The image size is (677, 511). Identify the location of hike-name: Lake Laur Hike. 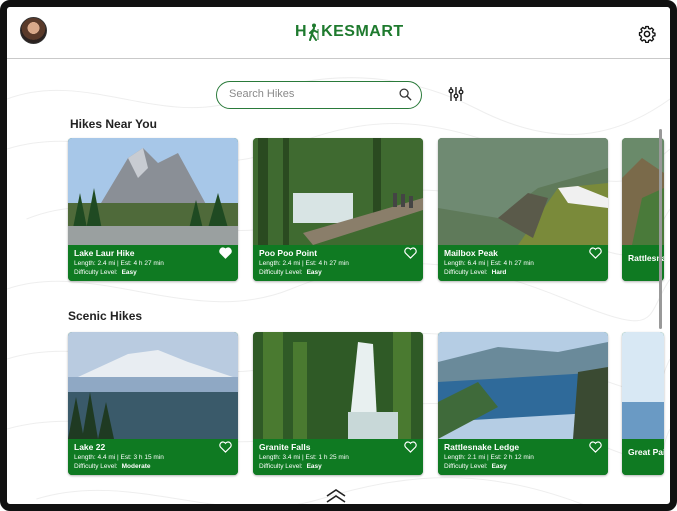
(104, 253).